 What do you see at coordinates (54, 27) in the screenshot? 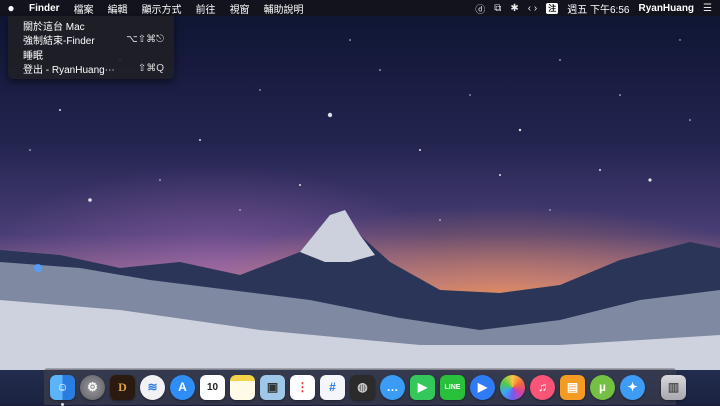
I see `menu-item-label: 關於這台 Mac` at bounding box center [54, 27].